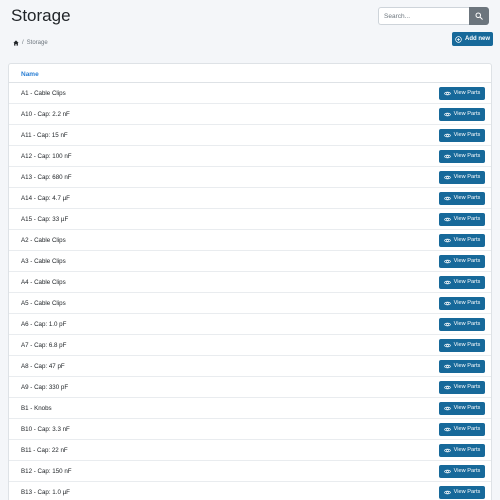 The image size is (500, 500). What do you see at coordinates (250, 429) in the screenshot?
I see `table-row: B10 - Cap: 3.3 nF View Parts` at bounding box center [250, 429].